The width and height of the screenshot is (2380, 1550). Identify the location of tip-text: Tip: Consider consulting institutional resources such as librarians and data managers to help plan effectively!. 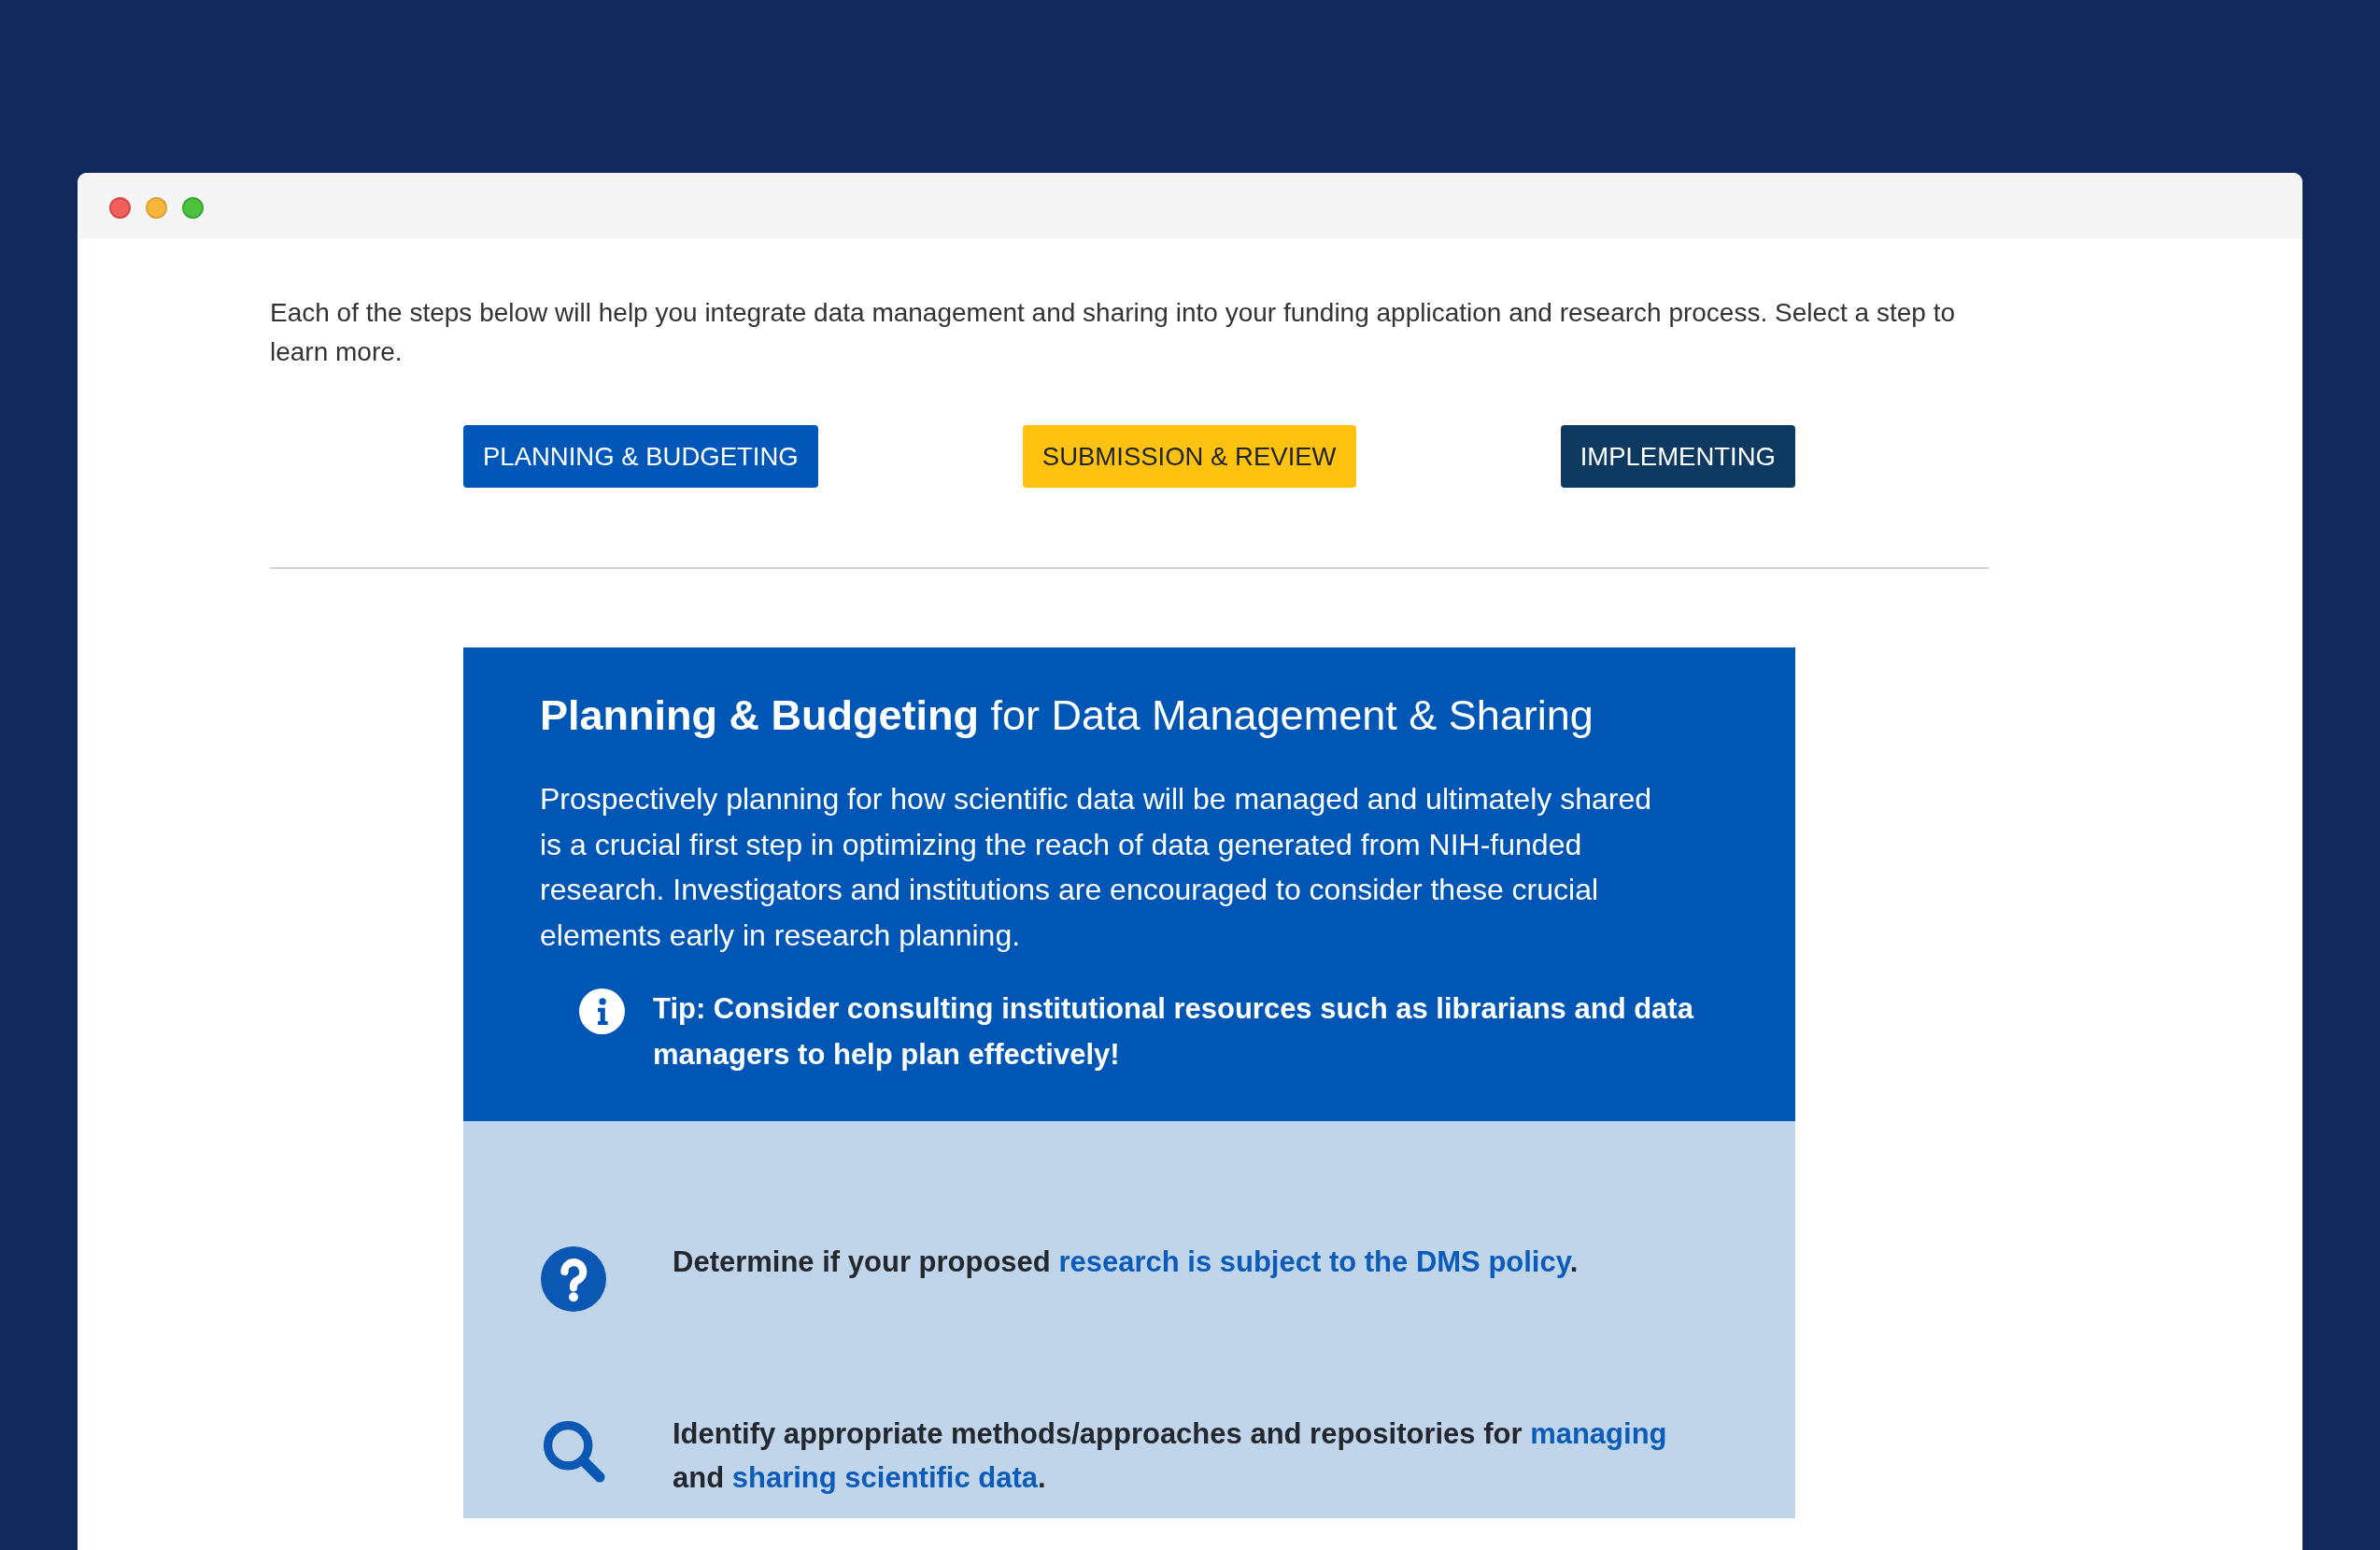
(1174, 1032).